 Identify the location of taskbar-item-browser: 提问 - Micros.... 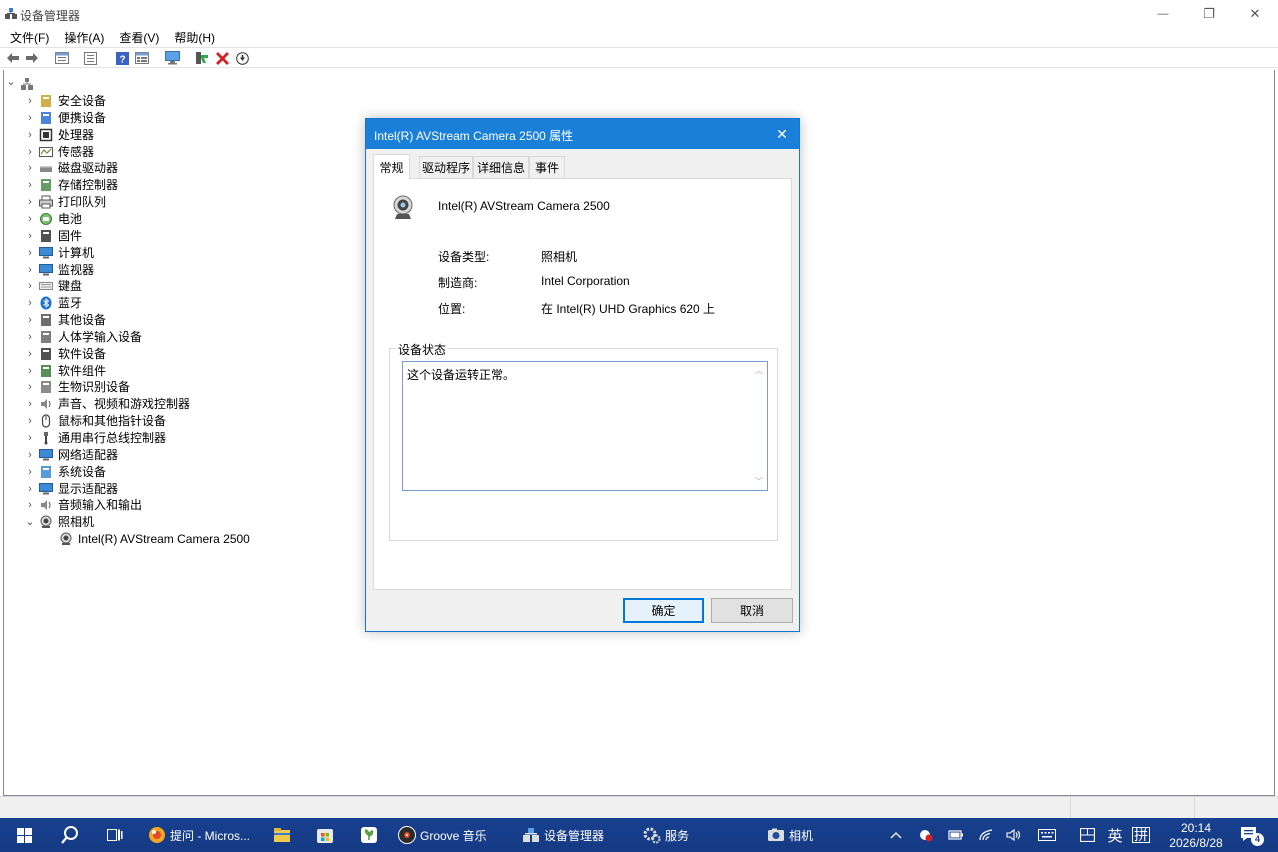
(199, 835).